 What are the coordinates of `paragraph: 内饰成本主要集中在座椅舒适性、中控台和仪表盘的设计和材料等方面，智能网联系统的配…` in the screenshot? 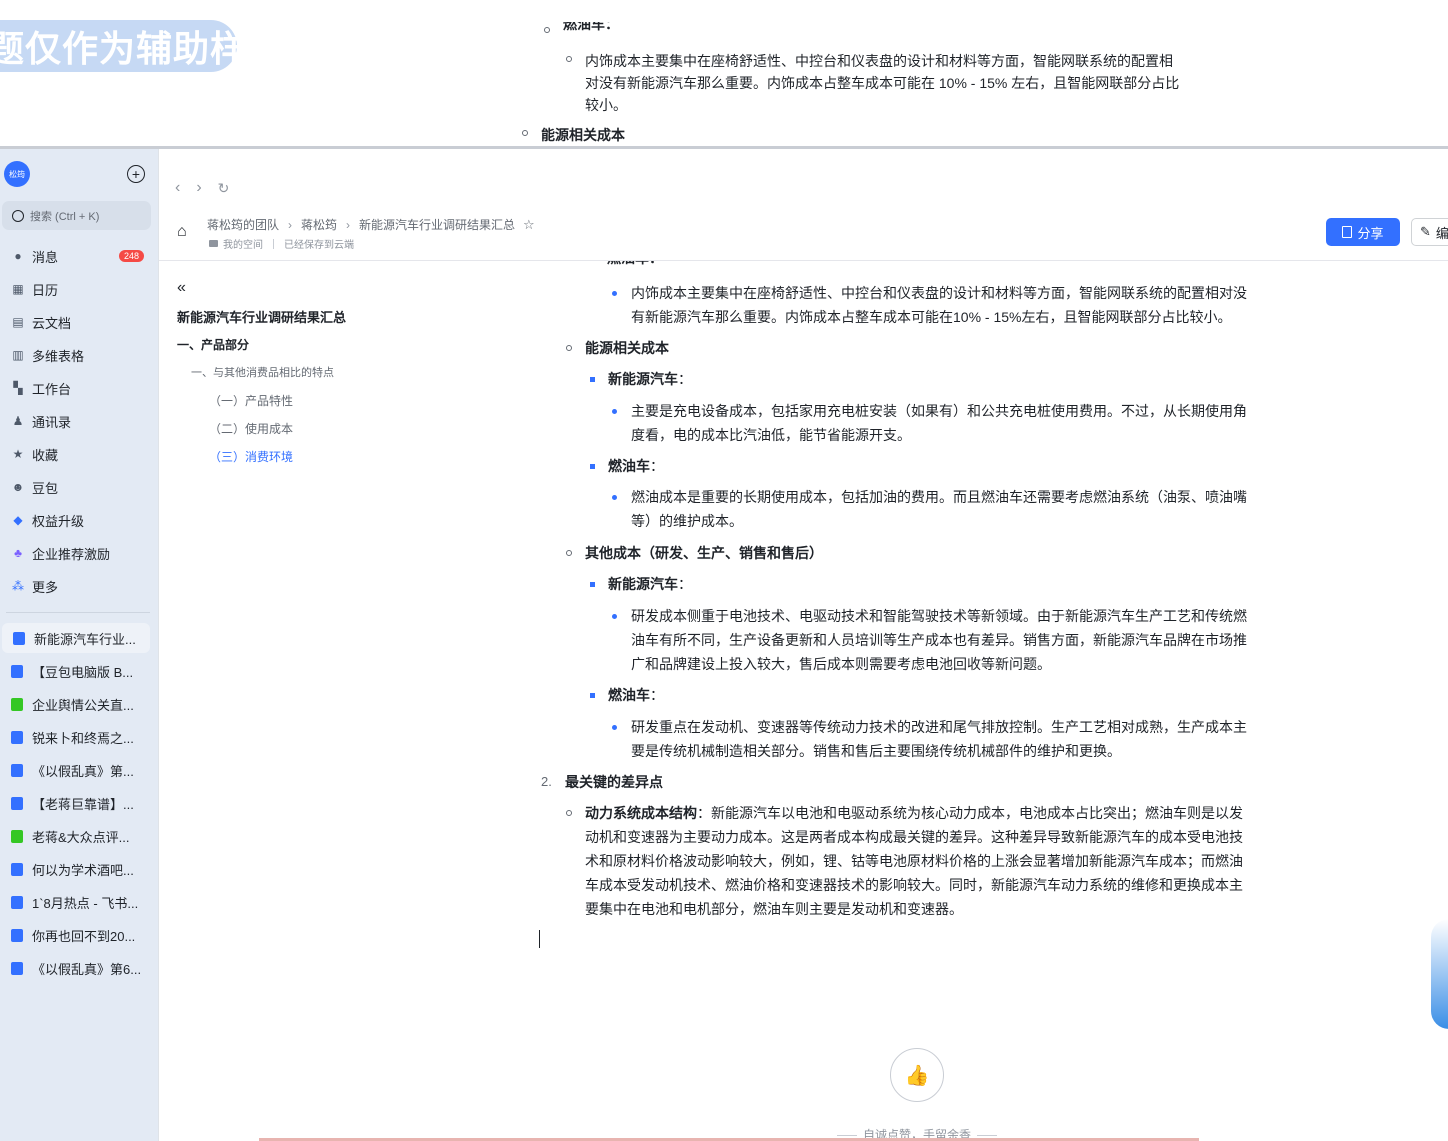 It's located at (939, 305).